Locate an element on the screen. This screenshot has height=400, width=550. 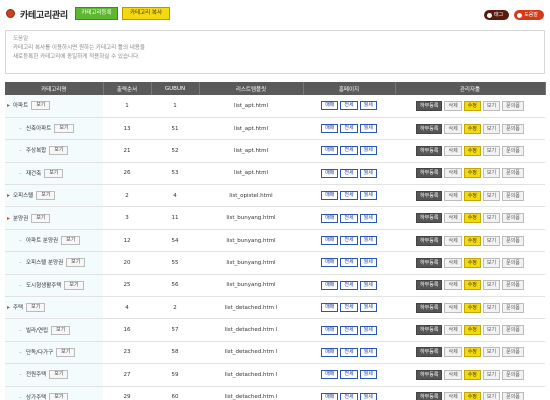
tag-button: 태그 is located at coordinates (496, 15).